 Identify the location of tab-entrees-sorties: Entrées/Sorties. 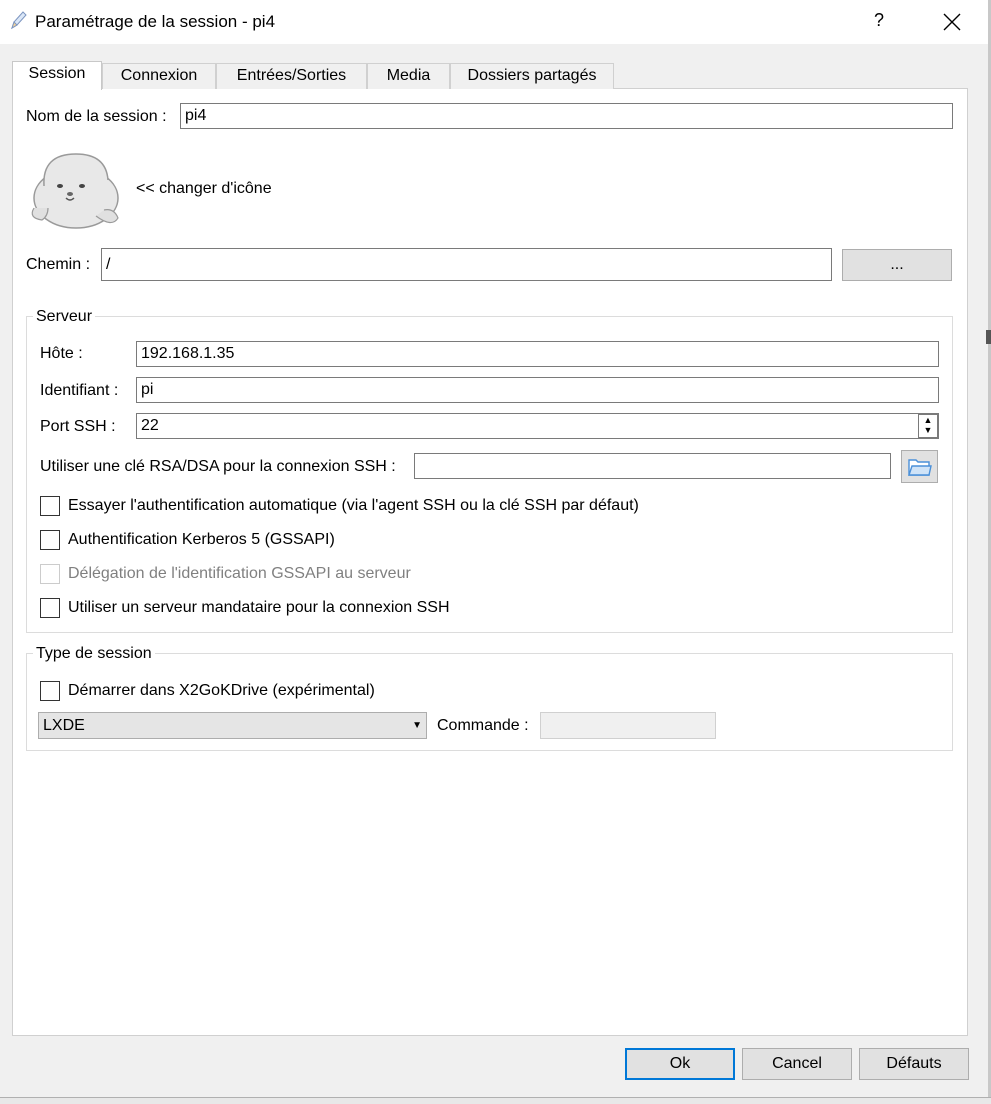
(291, 76).